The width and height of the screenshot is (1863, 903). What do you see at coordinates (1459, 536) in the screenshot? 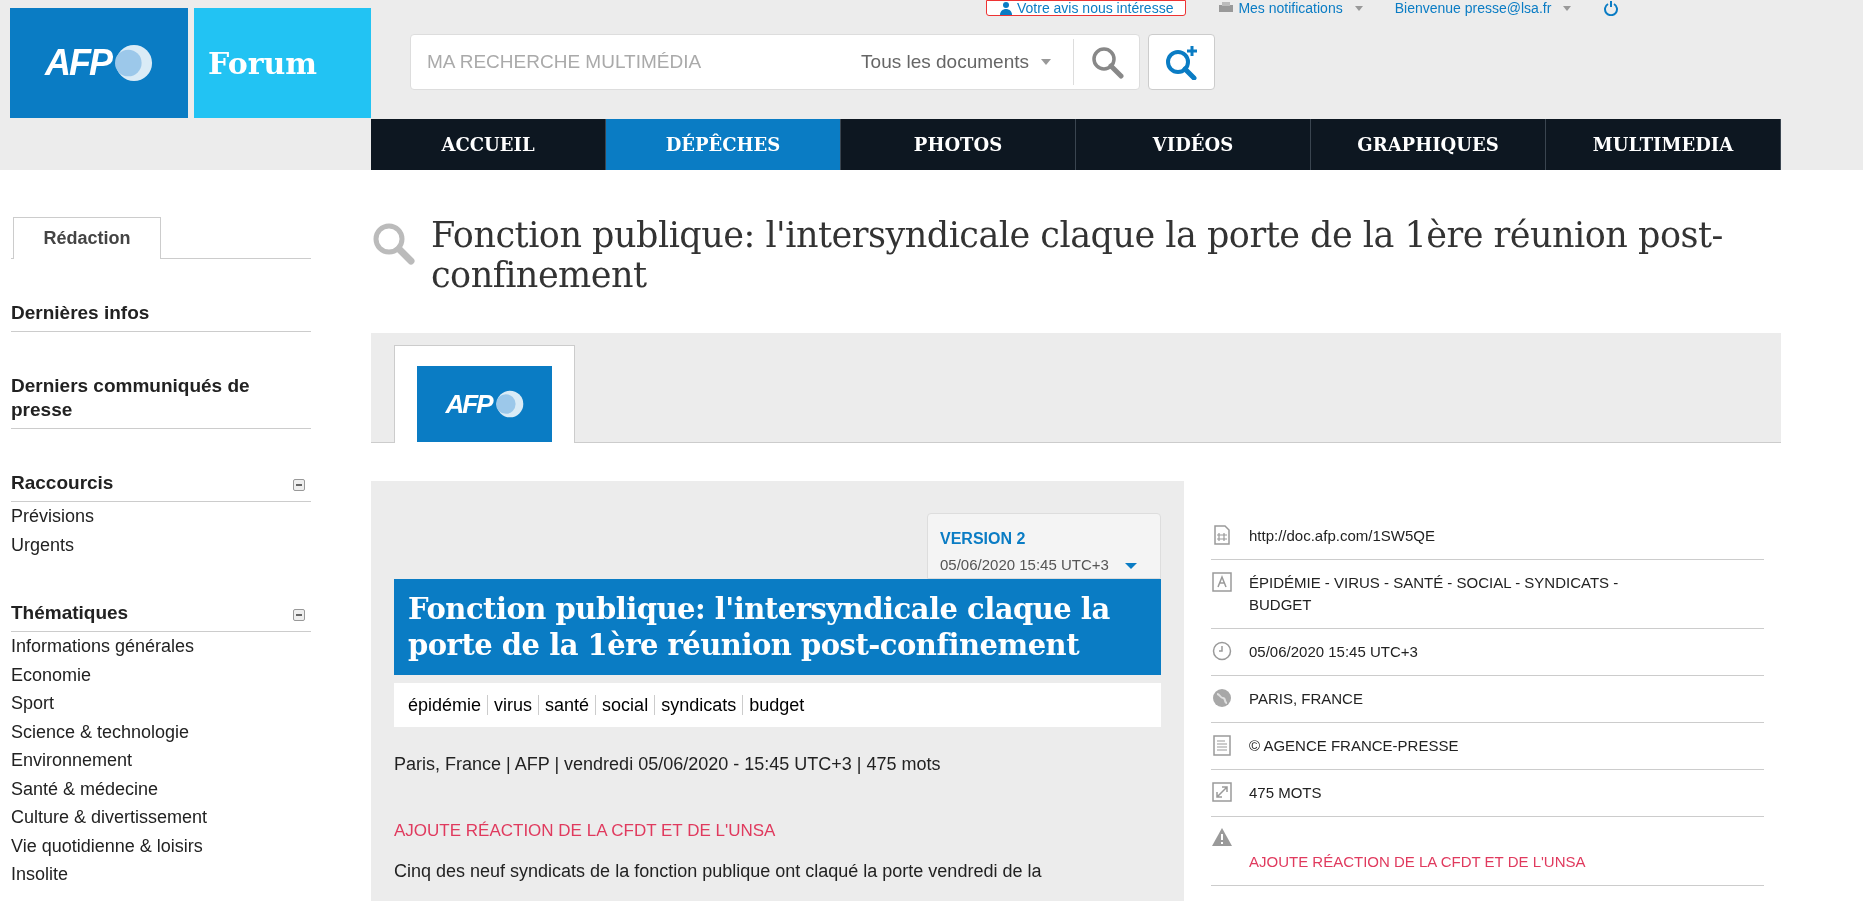
I see `document-link: http://doc.afp.com/1SW5QE` at bounding box center [1459, 536].